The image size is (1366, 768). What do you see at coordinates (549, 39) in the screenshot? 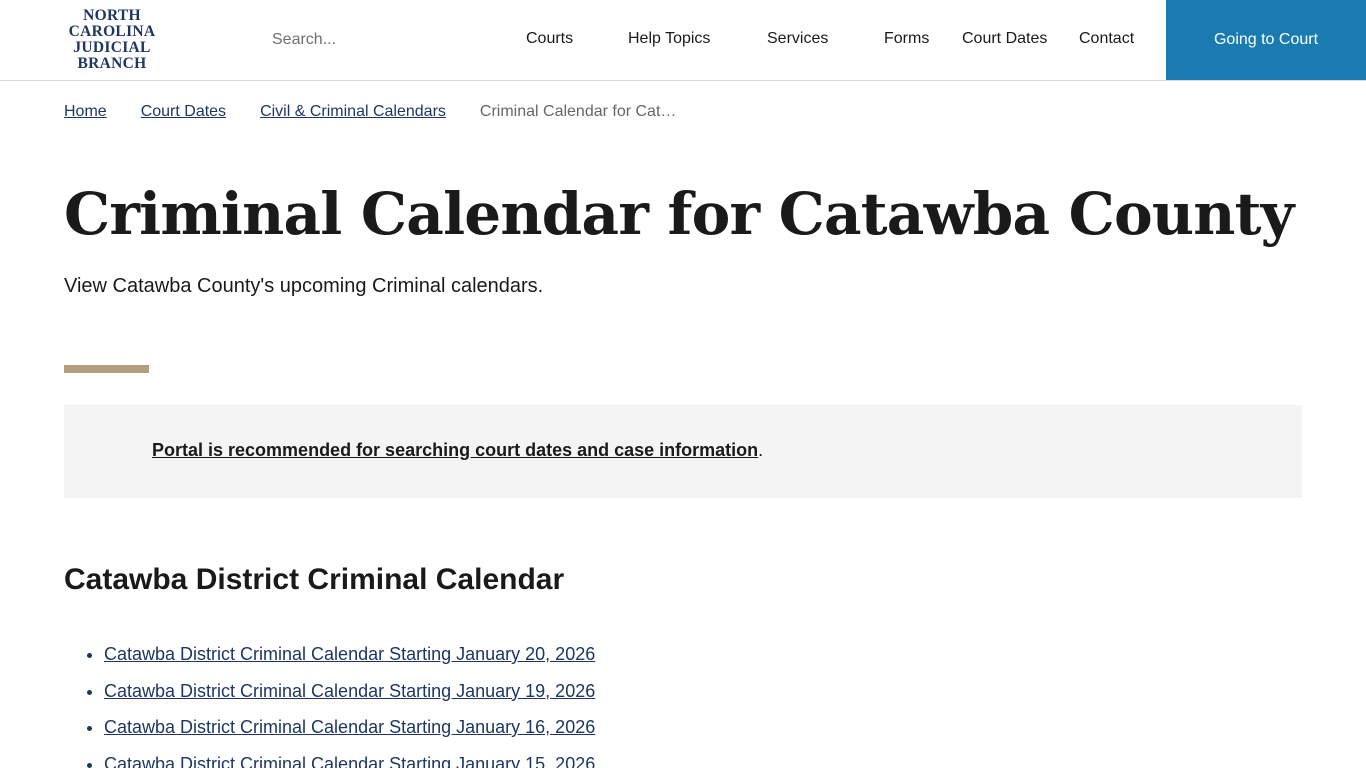
I see `nav-courts: Courts` at bounding box center [549, 39].